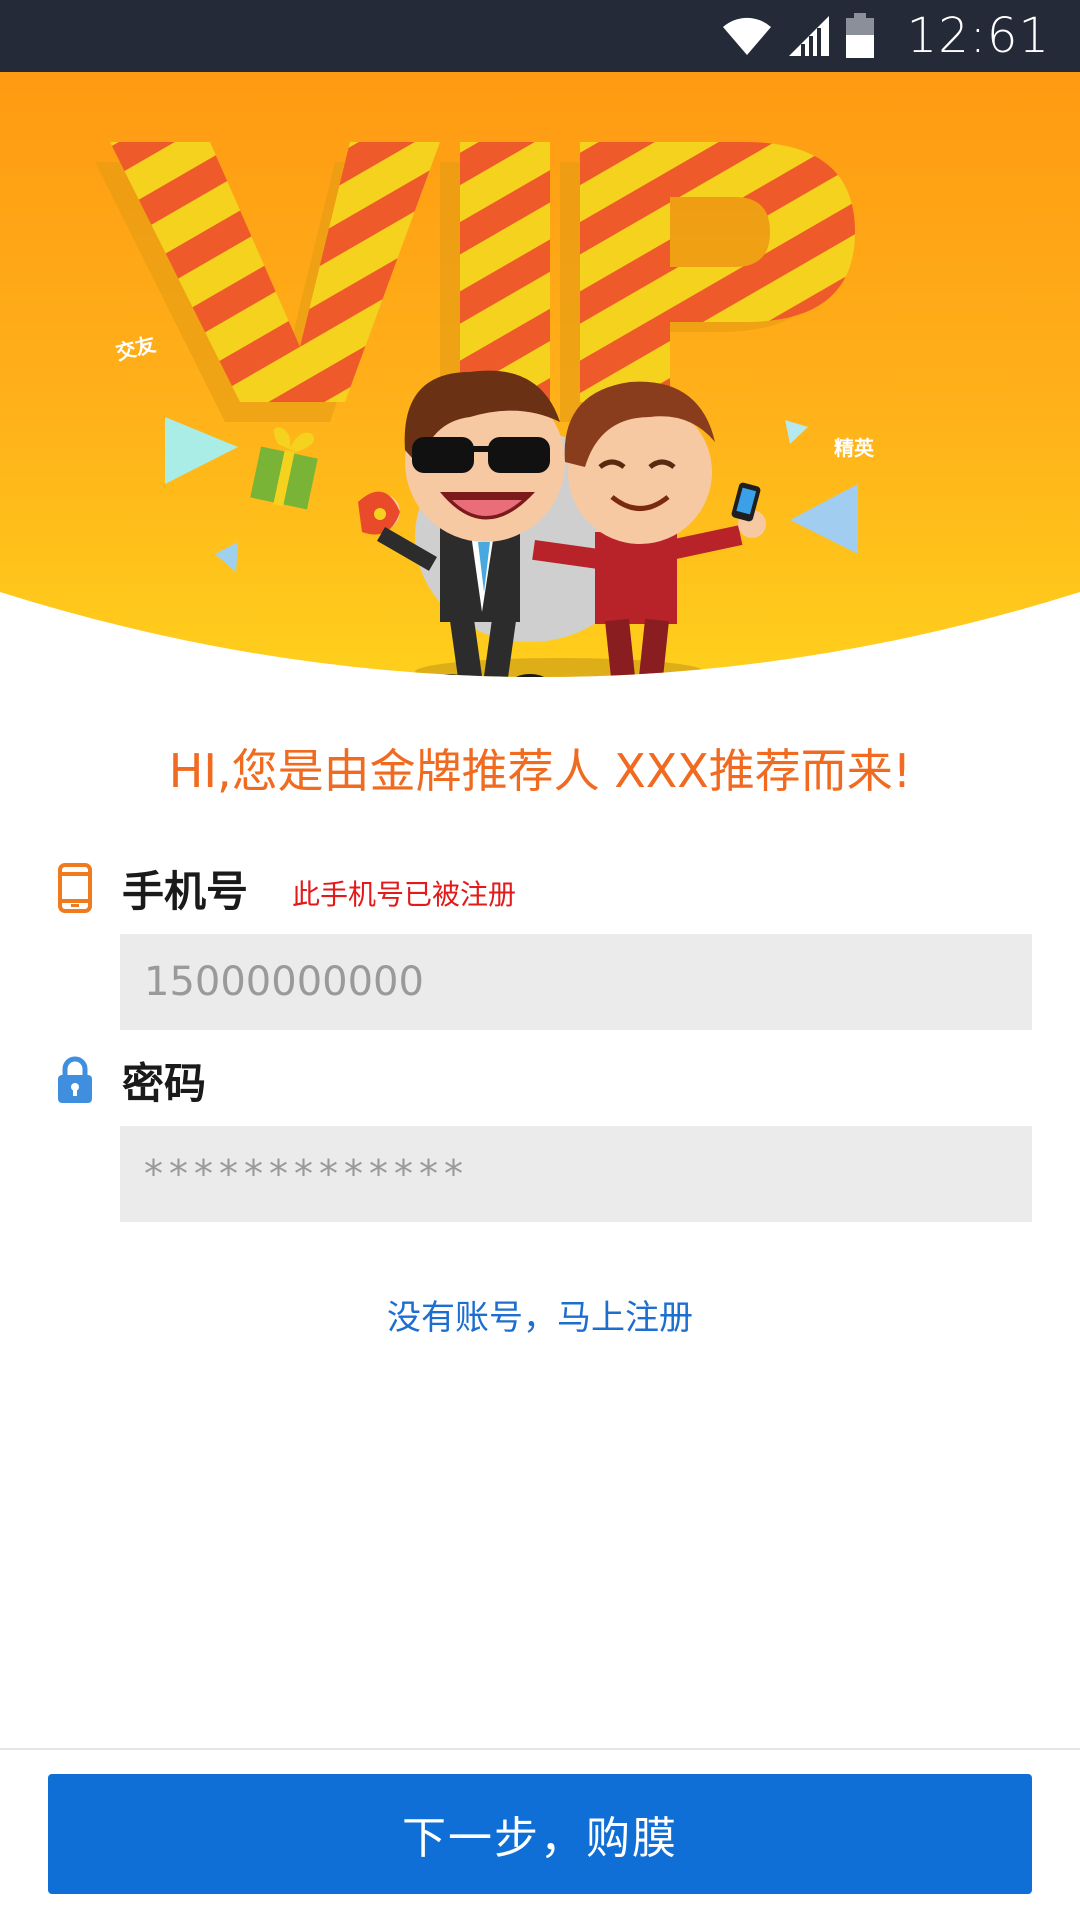 This screenshot has width=1080, height=1920. Describe the element at coordinates (540, 771) in the screenshot. I see `referral-greeting: HI,您是由金牌推荐人 XXX推荐而来!` at that location.